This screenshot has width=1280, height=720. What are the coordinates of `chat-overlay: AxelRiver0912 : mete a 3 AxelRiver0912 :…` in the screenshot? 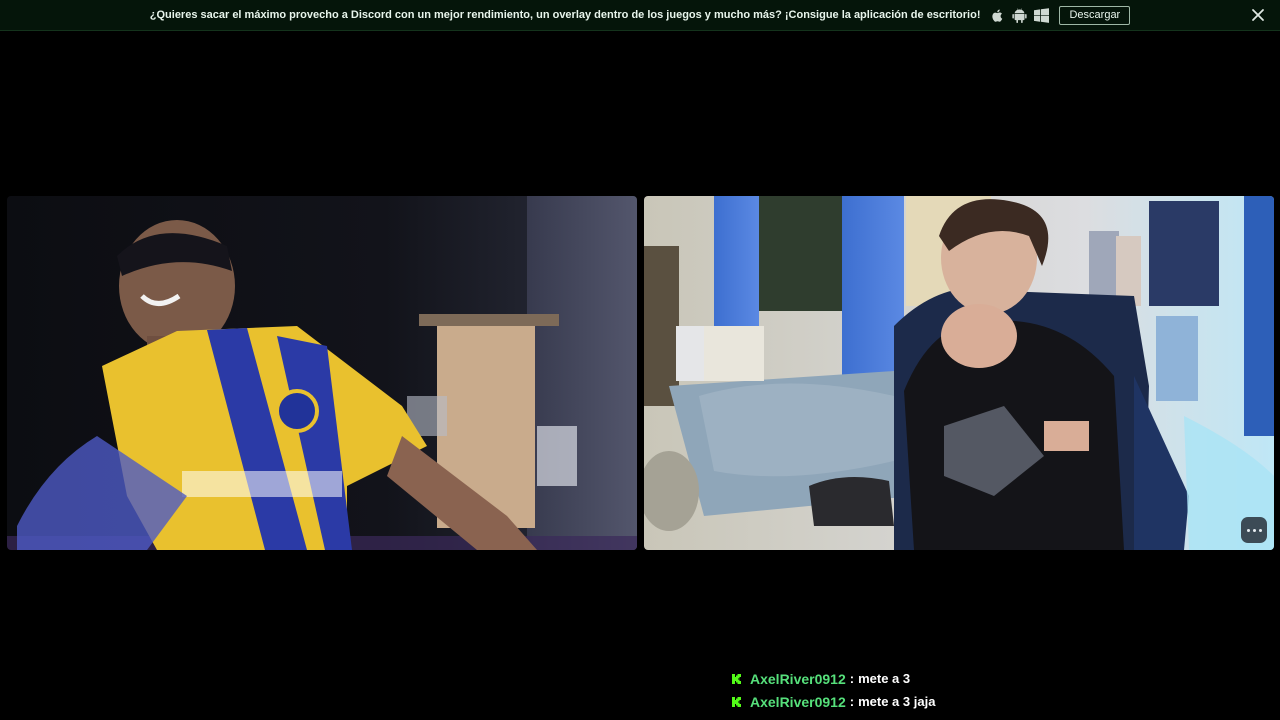 It's located at (991, 690).